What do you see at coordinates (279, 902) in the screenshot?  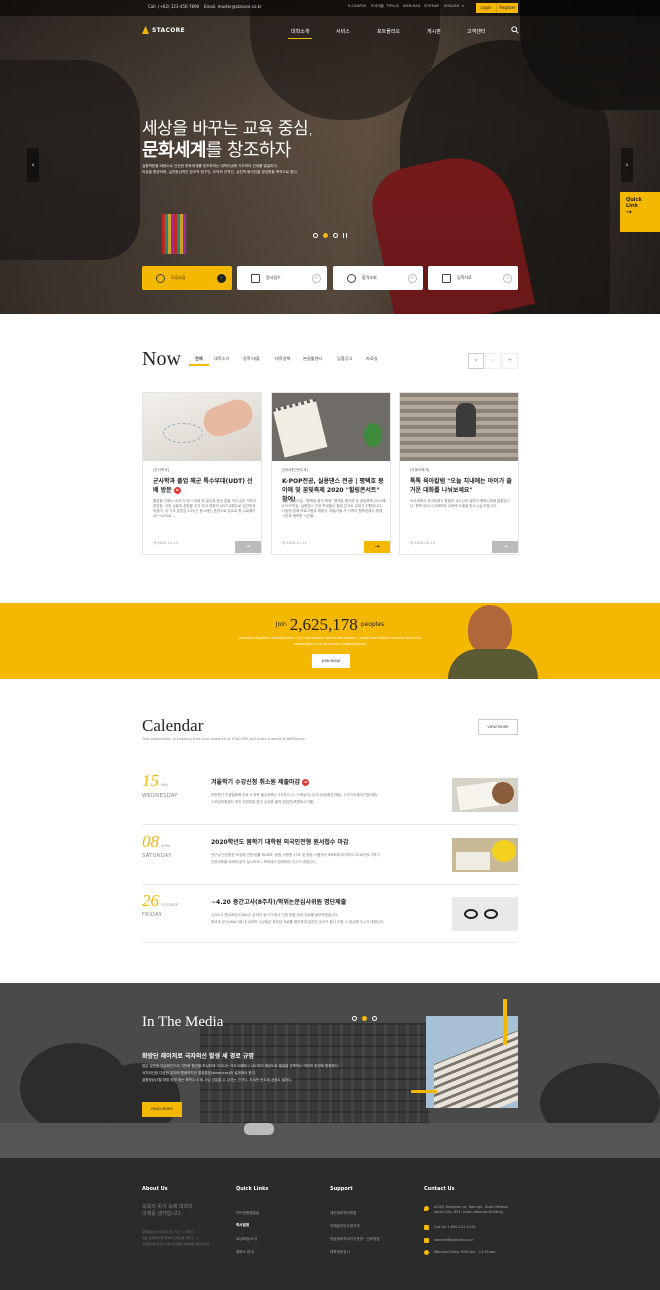 I see `event-title: ~4.20 중간고사(8주차)/학위논문심사위원 명단제출` at bounding box center [279, 902].